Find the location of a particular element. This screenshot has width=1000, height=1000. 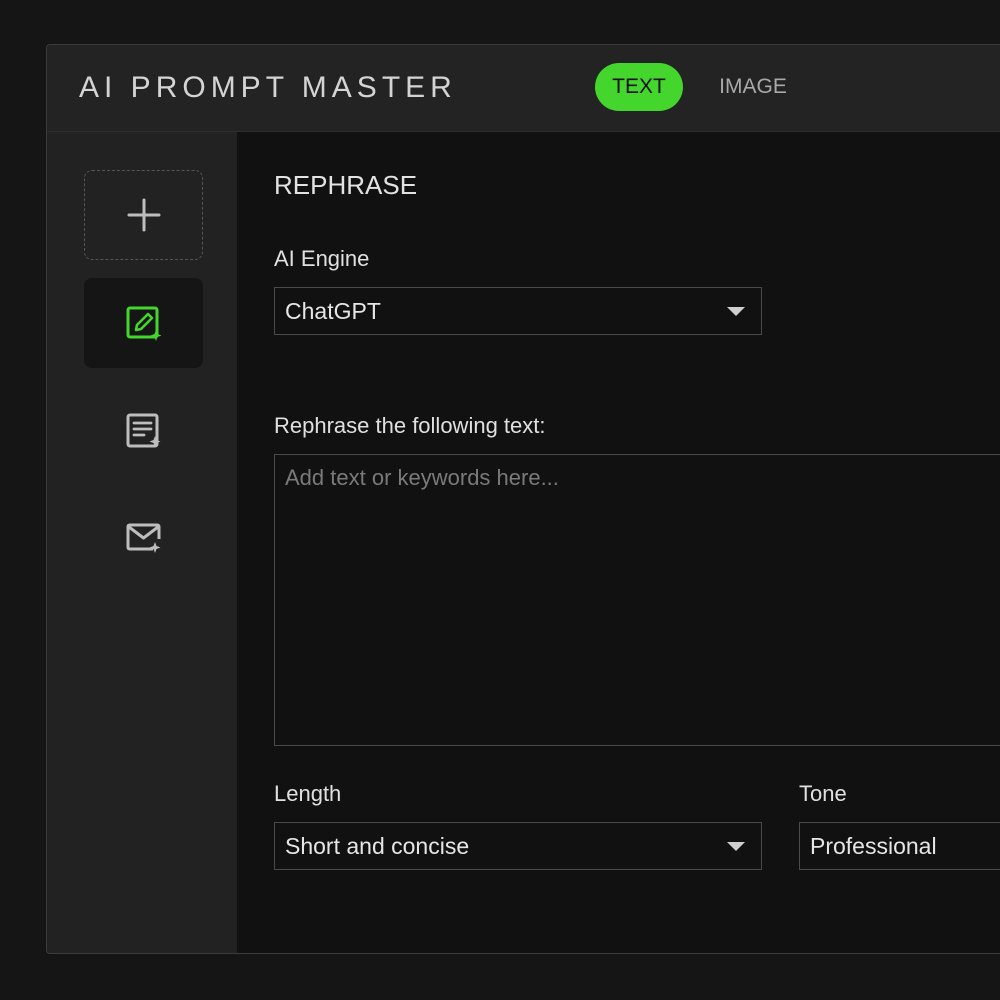

plus-icon is located at coordinates (143, 215).